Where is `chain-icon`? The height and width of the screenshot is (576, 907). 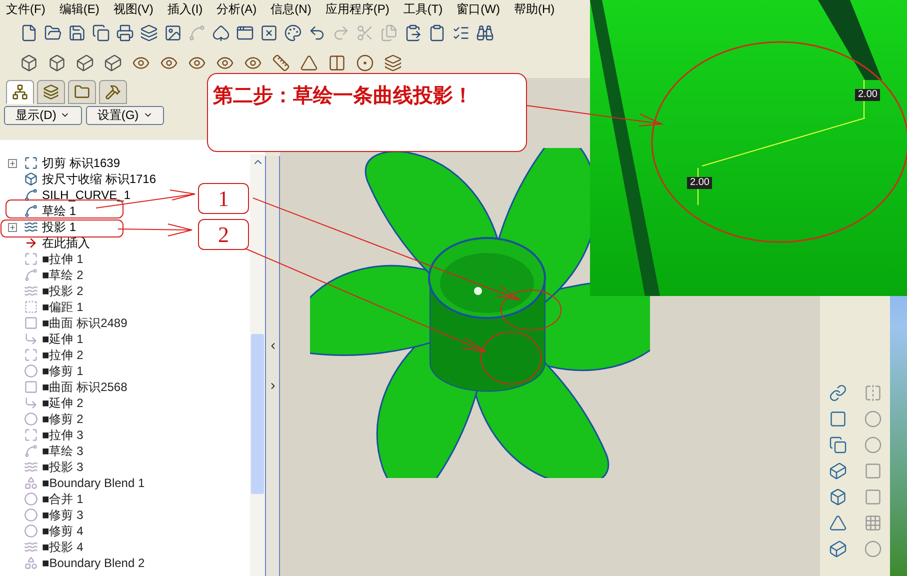
chain-icon is located at coordinates (837, 393).